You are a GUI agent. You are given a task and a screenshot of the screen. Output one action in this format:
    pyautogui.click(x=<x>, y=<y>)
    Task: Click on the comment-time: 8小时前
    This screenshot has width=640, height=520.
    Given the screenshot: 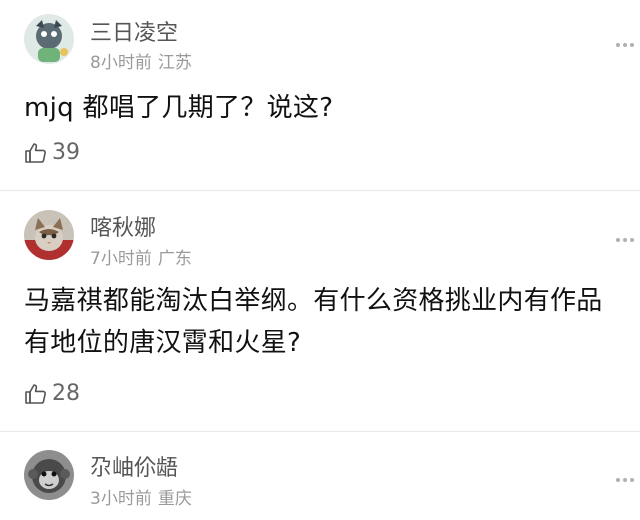 What is the action you would take?
    pyautogui.click(x=121, y=63)
    